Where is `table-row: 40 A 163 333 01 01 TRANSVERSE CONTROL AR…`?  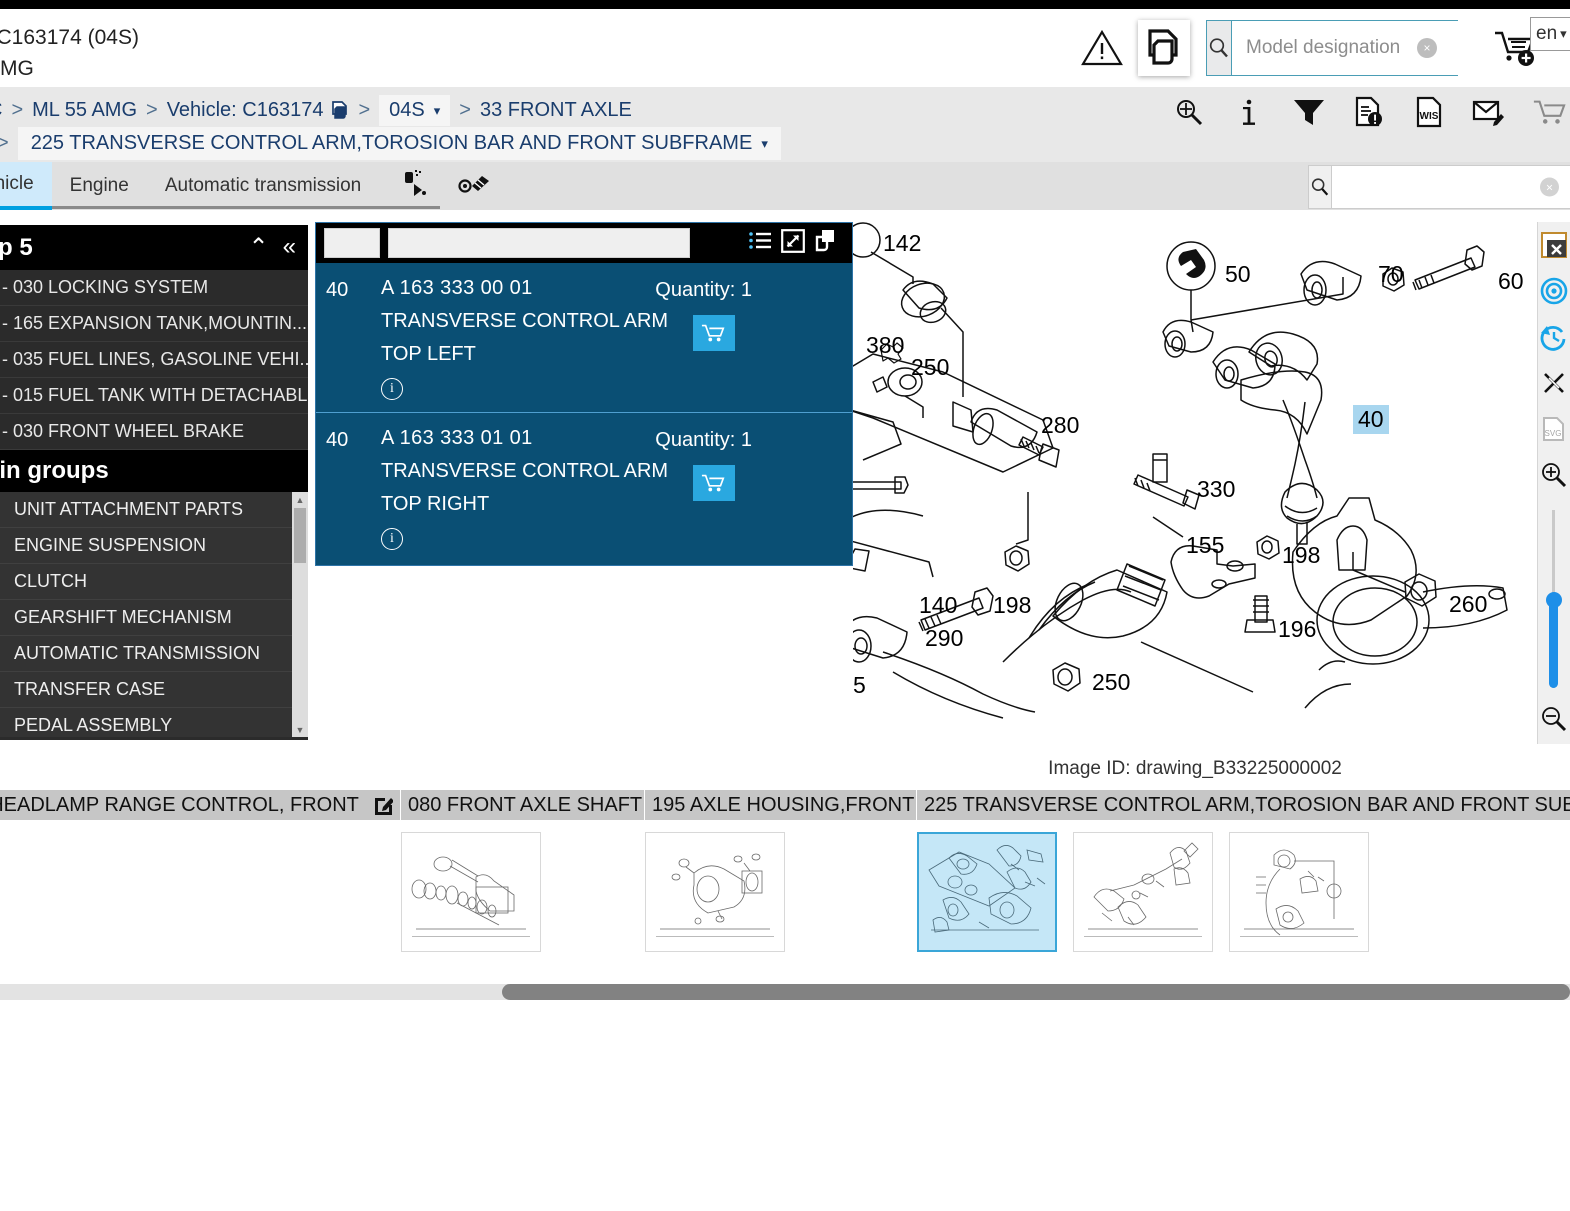 table-row: 40 A 163 333 01 01 TRANSVERSE CONTROL AR… is located at coordinates (584, 488).